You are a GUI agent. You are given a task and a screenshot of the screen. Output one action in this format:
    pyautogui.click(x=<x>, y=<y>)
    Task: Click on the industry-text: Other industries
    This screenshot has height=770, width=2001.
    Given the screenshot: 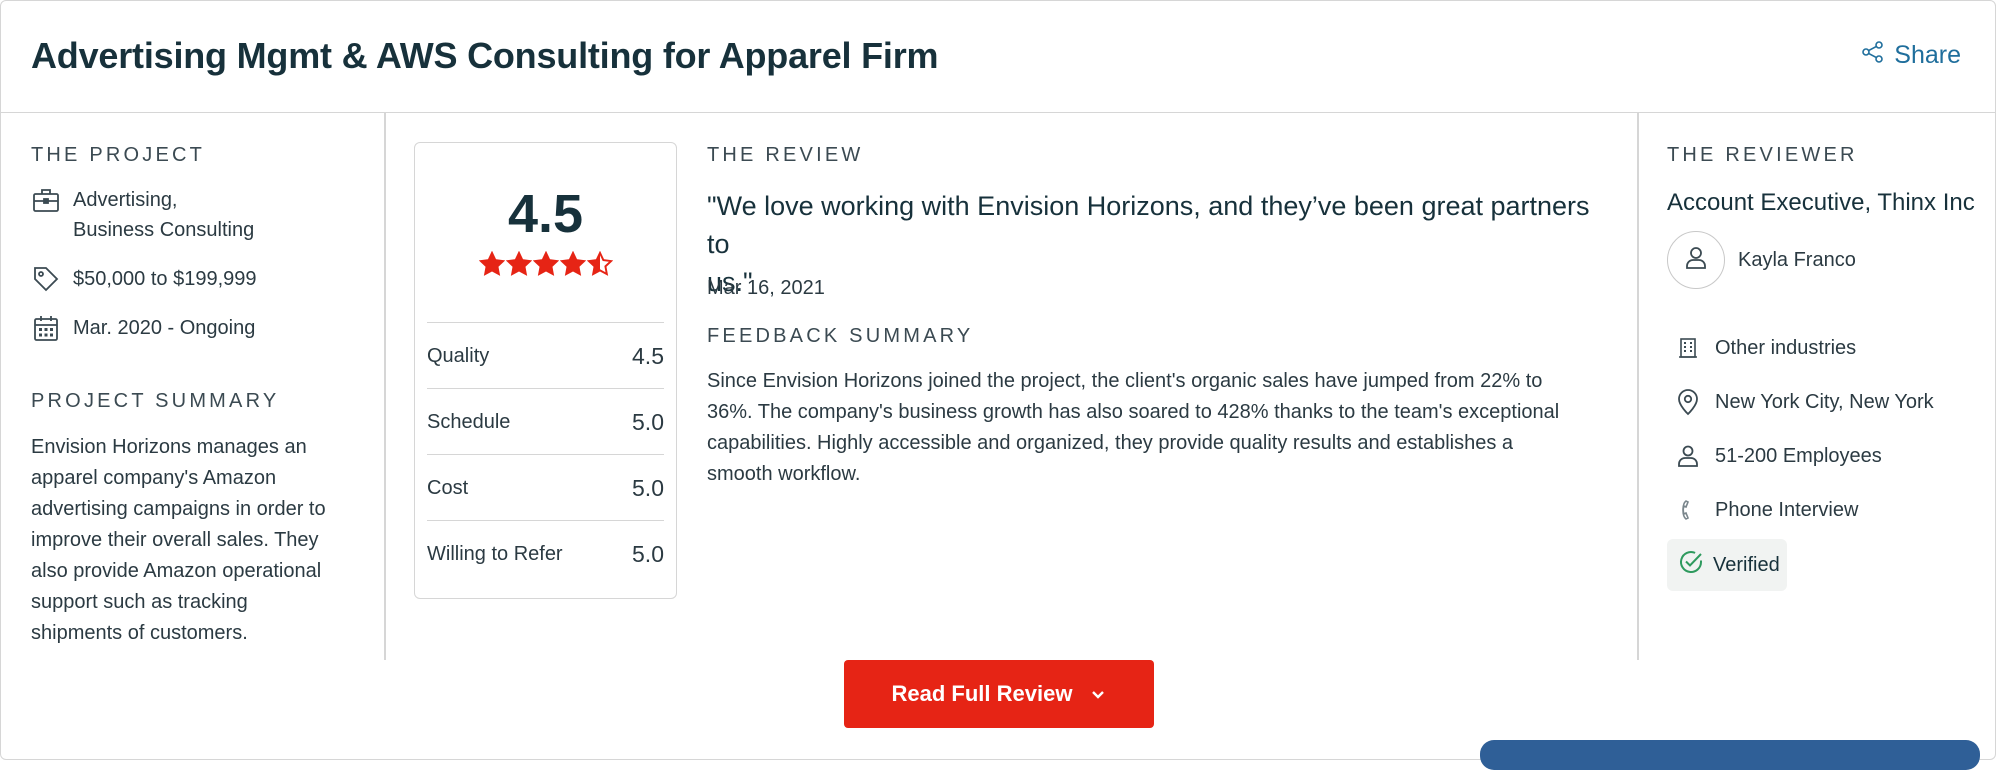 What is the action you would take?
    pyautogui.click(x=1786, y=348)
    